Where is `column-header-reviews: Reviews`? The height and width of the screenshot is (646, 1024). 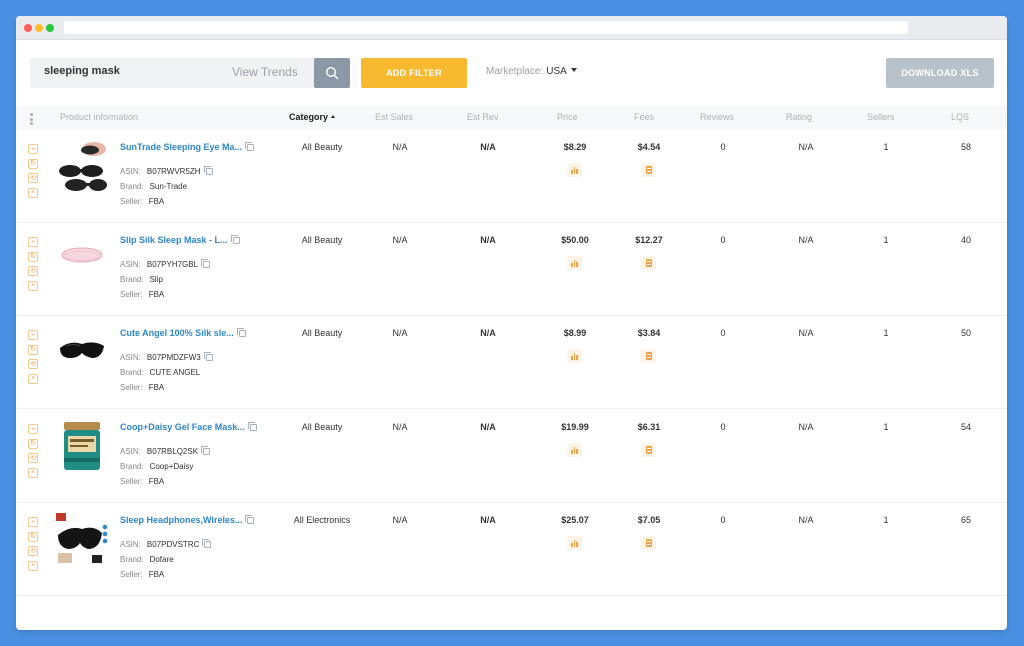
column-header-reviews: Reviews is located at coordinates (717, 117).